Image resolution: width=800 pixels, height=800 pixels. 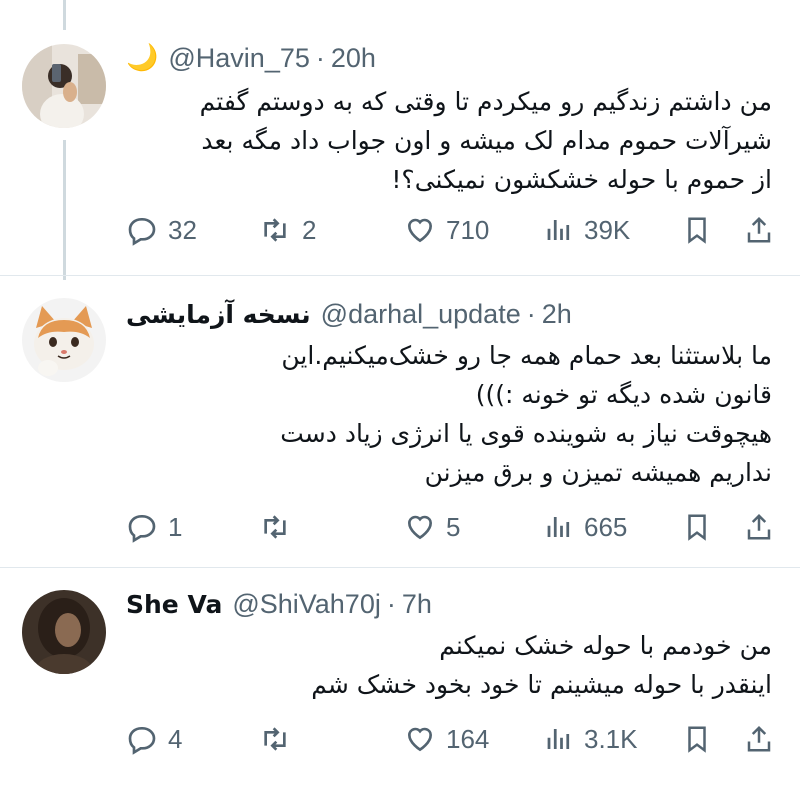 I want to click on action-bar: 4 164 3.1K, so click(x=456, y=739).